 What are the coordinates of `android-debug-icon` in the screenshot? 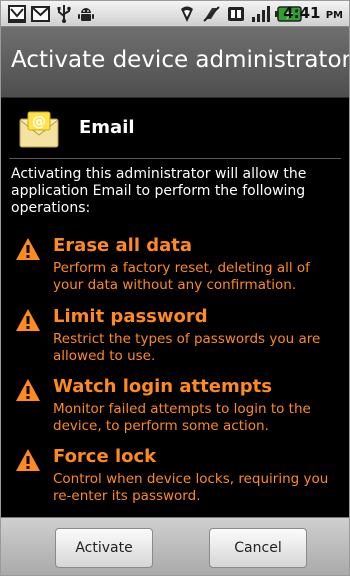 It's located at (86, 13).